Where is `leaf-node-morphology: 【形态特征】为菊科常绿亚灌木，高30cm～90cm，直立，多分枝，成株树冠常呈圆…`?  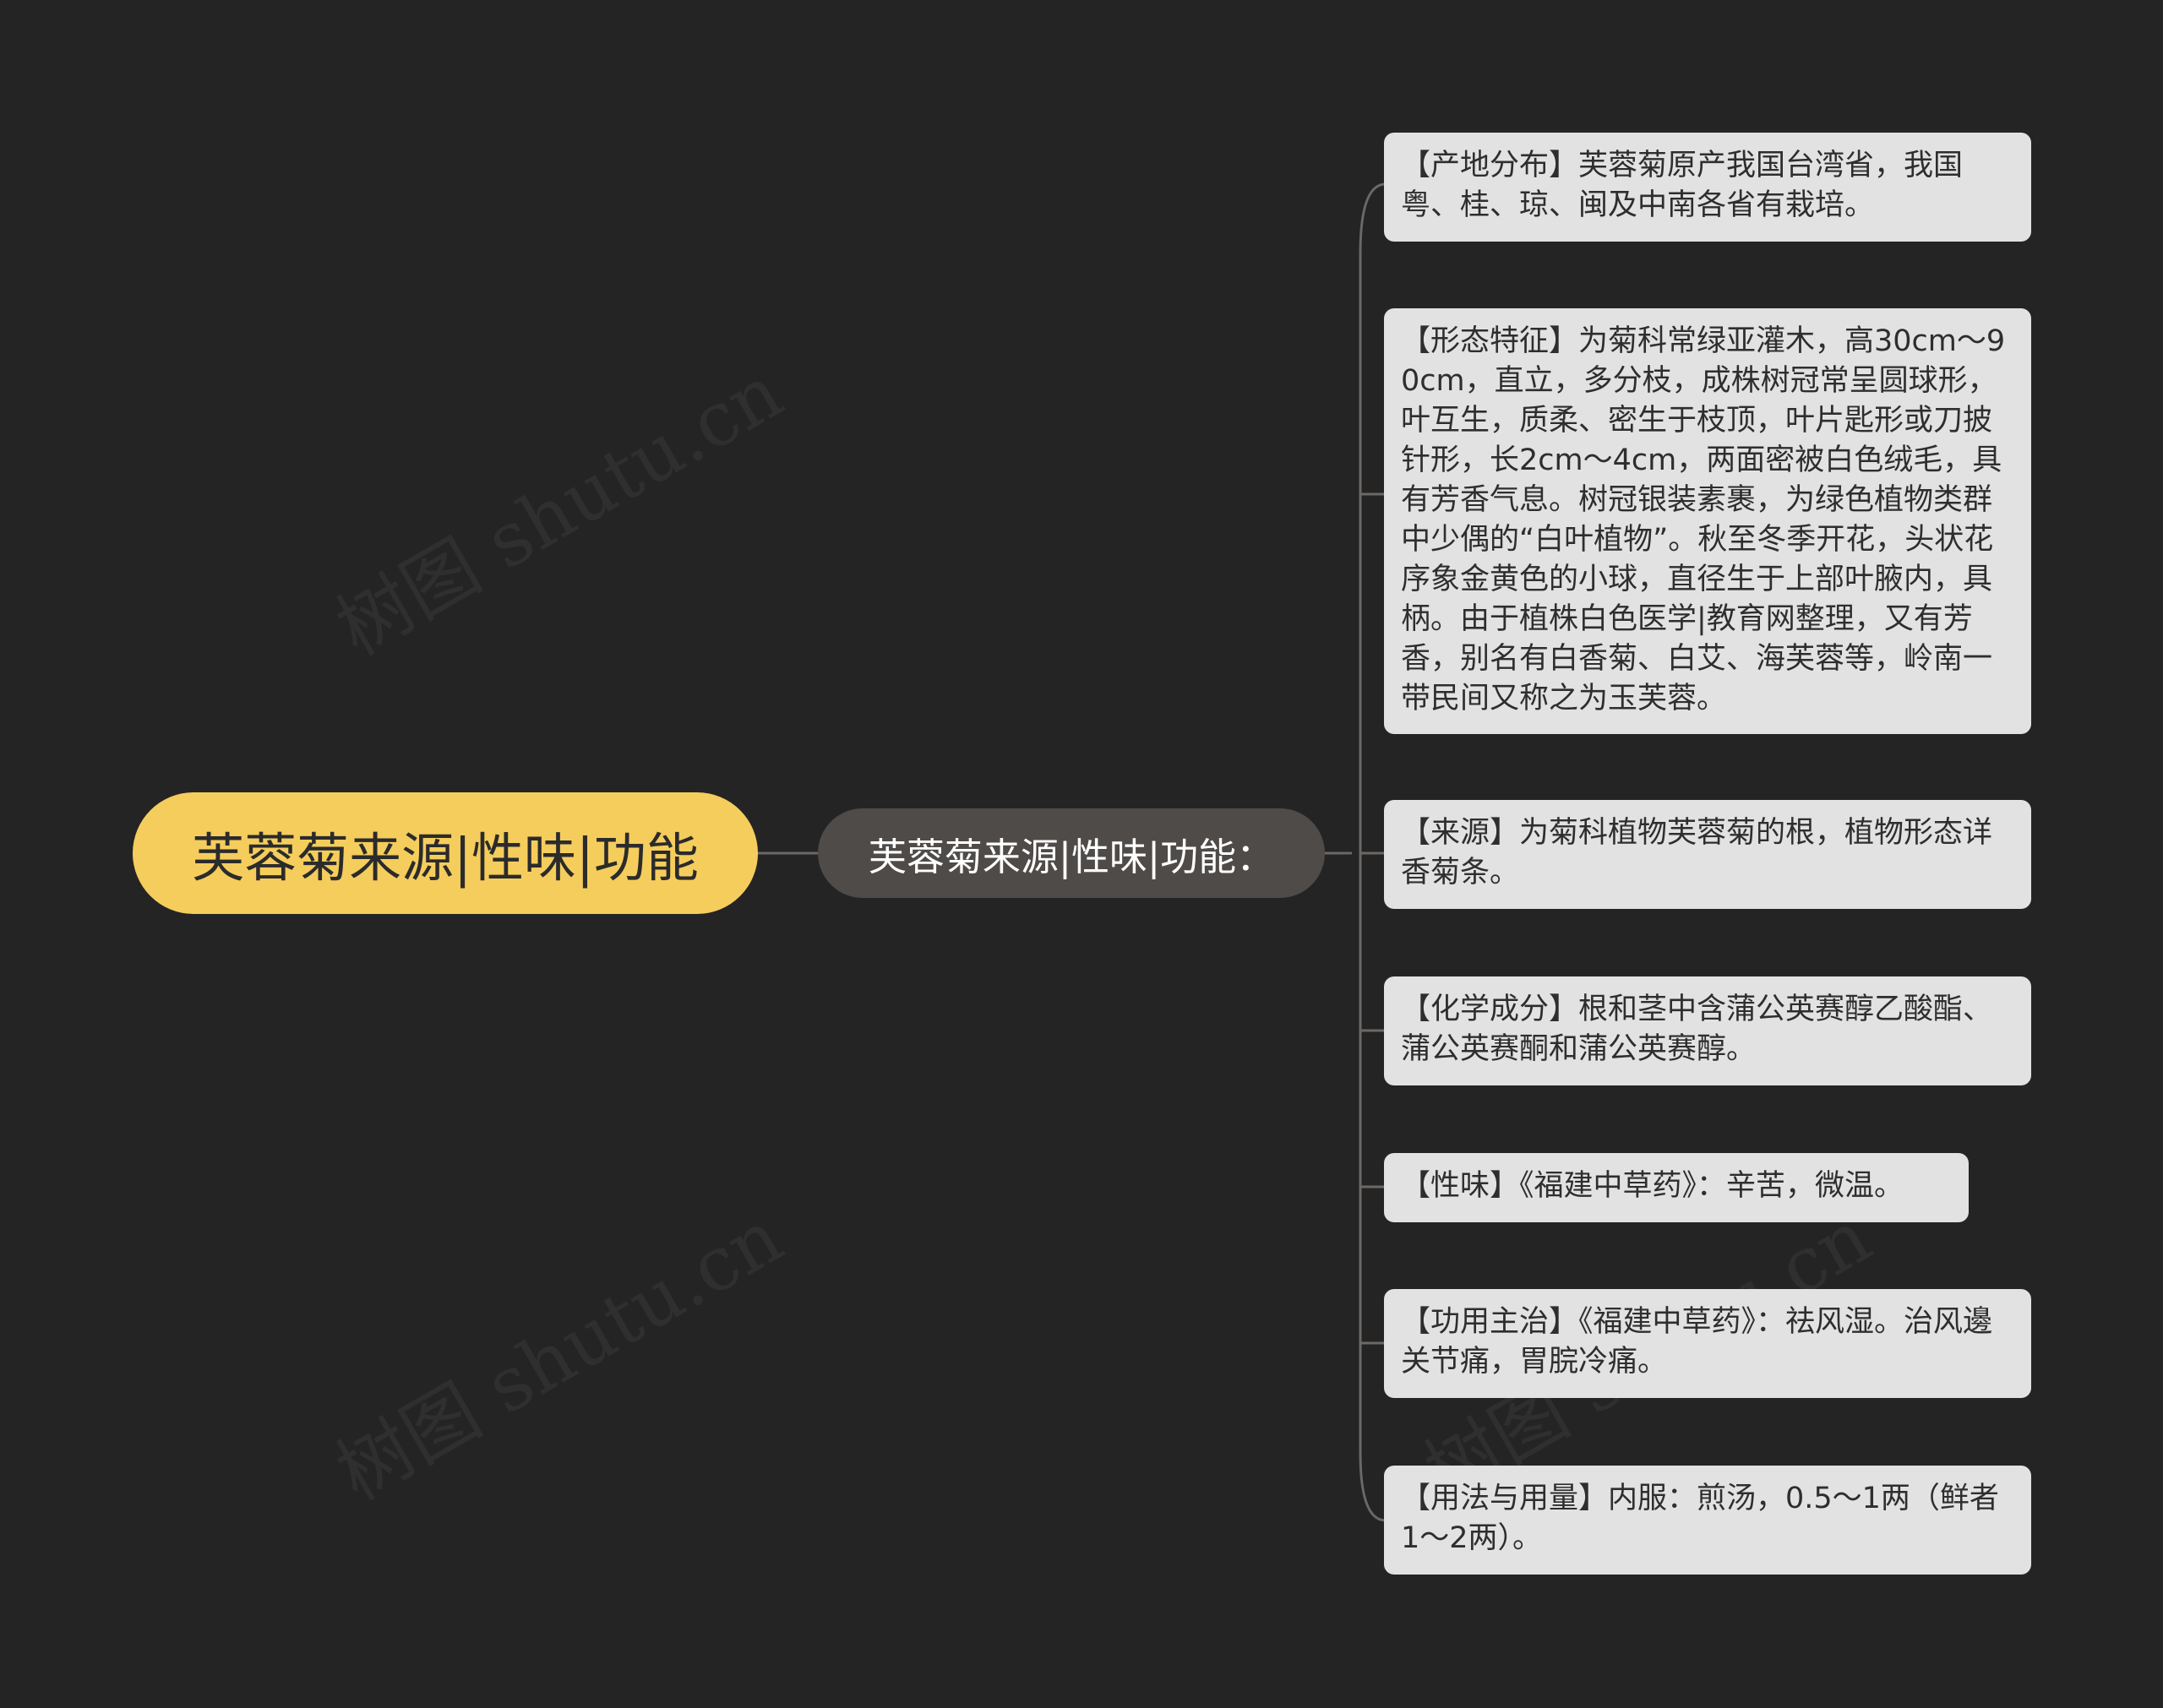
leaf-node-morphology: 【形态特征】为菊科常绿亚灌木，高30cm～90cm，直立，多分枝，成株树冠常呈圆… is located at coordinates (1708, 521).